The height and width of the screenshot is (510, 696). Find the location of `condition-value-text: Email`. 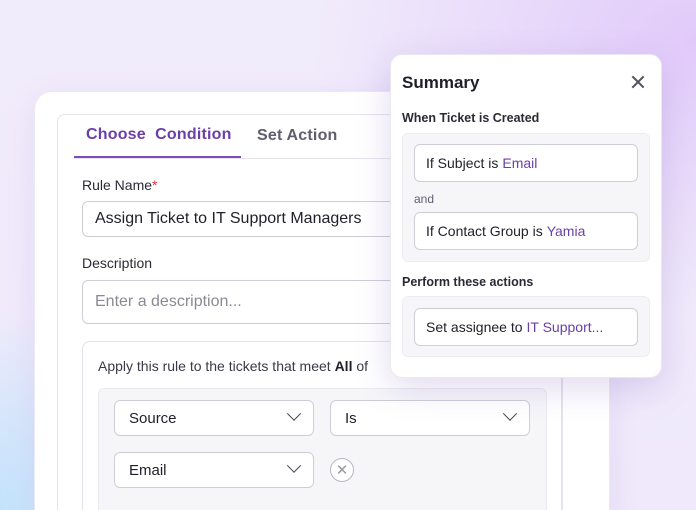

condition-value-text: Email is located at coordinates (148, 470).